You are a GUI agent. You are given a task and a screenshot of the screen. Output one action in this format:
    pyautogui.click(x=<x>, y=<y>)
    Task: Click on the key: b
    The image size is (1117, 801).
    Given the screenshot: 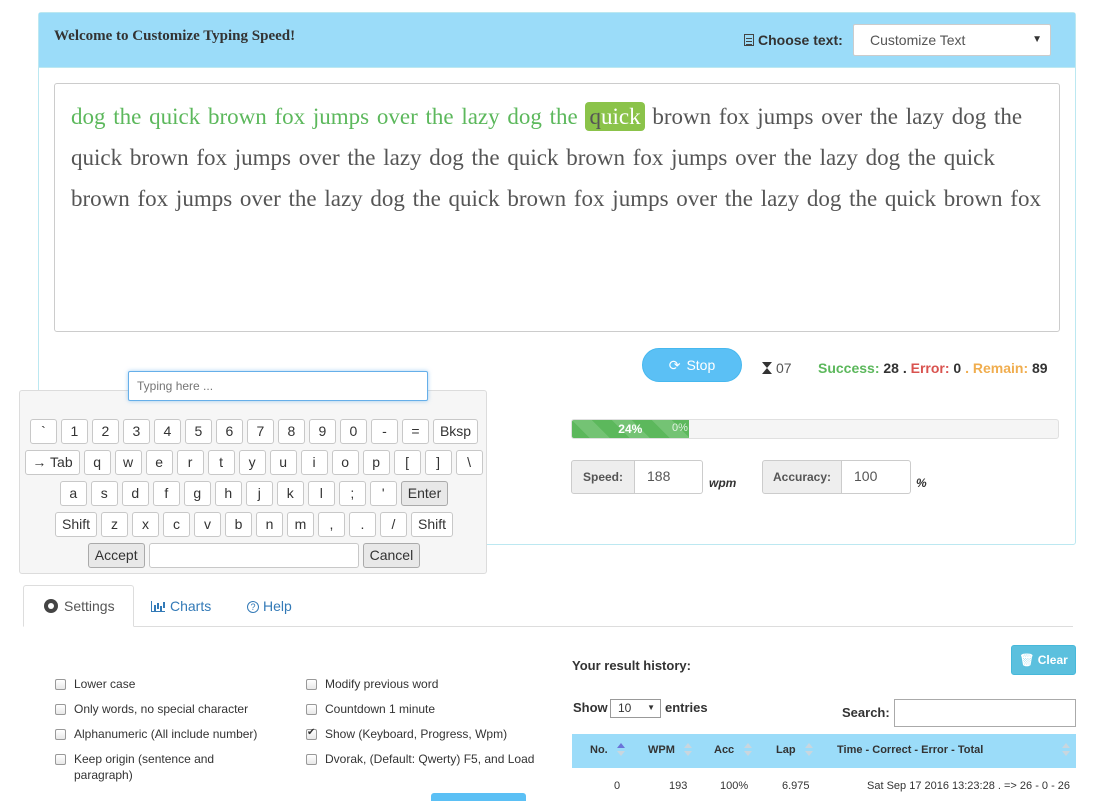 What is the action you would take?
    pyautogui.click(x=238, y=524)
    